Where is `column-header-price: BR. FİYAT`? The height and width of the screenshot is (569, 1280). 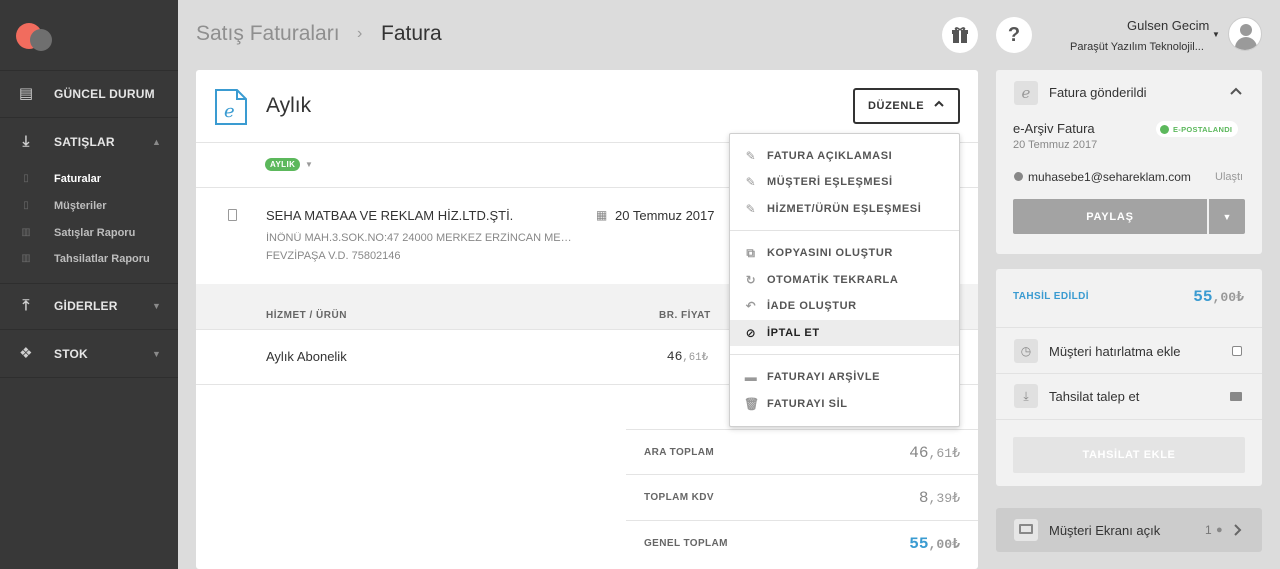
column-header-price: BR. FİYAT is located at coordinates (685, 315).